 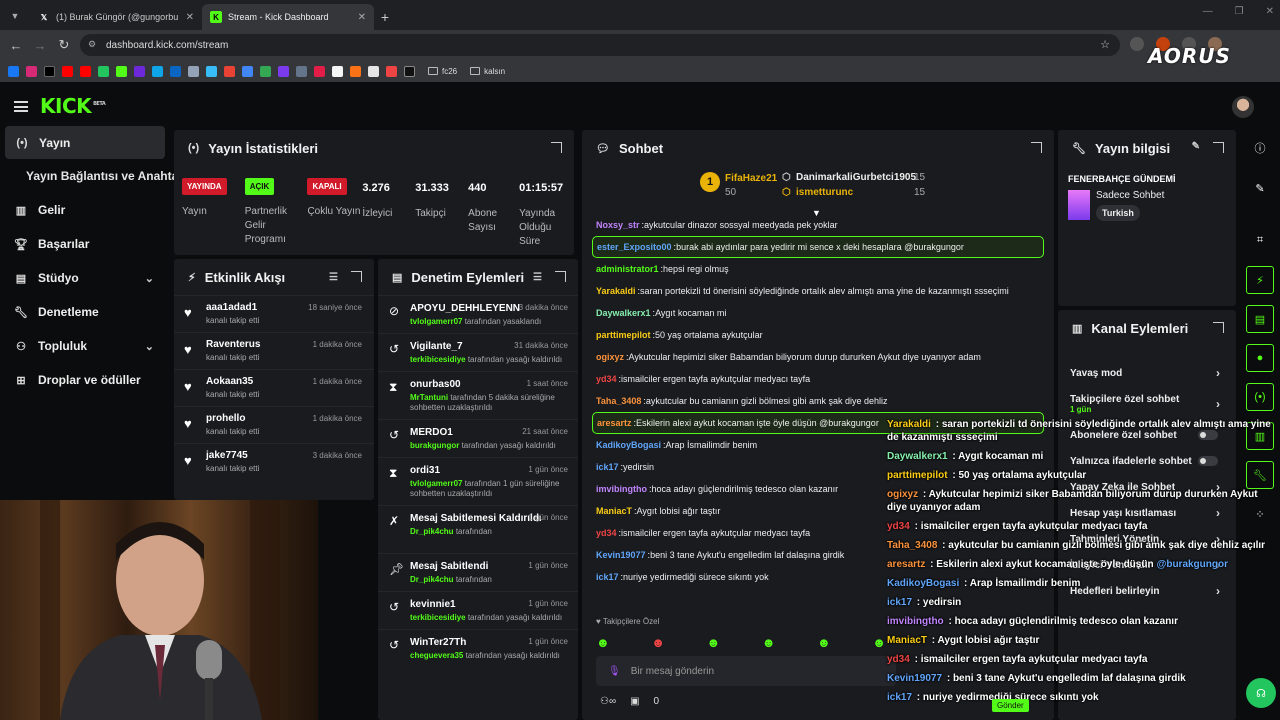 I want to click on chat-username: ester_Exposito00, so click(x=634, y=247).